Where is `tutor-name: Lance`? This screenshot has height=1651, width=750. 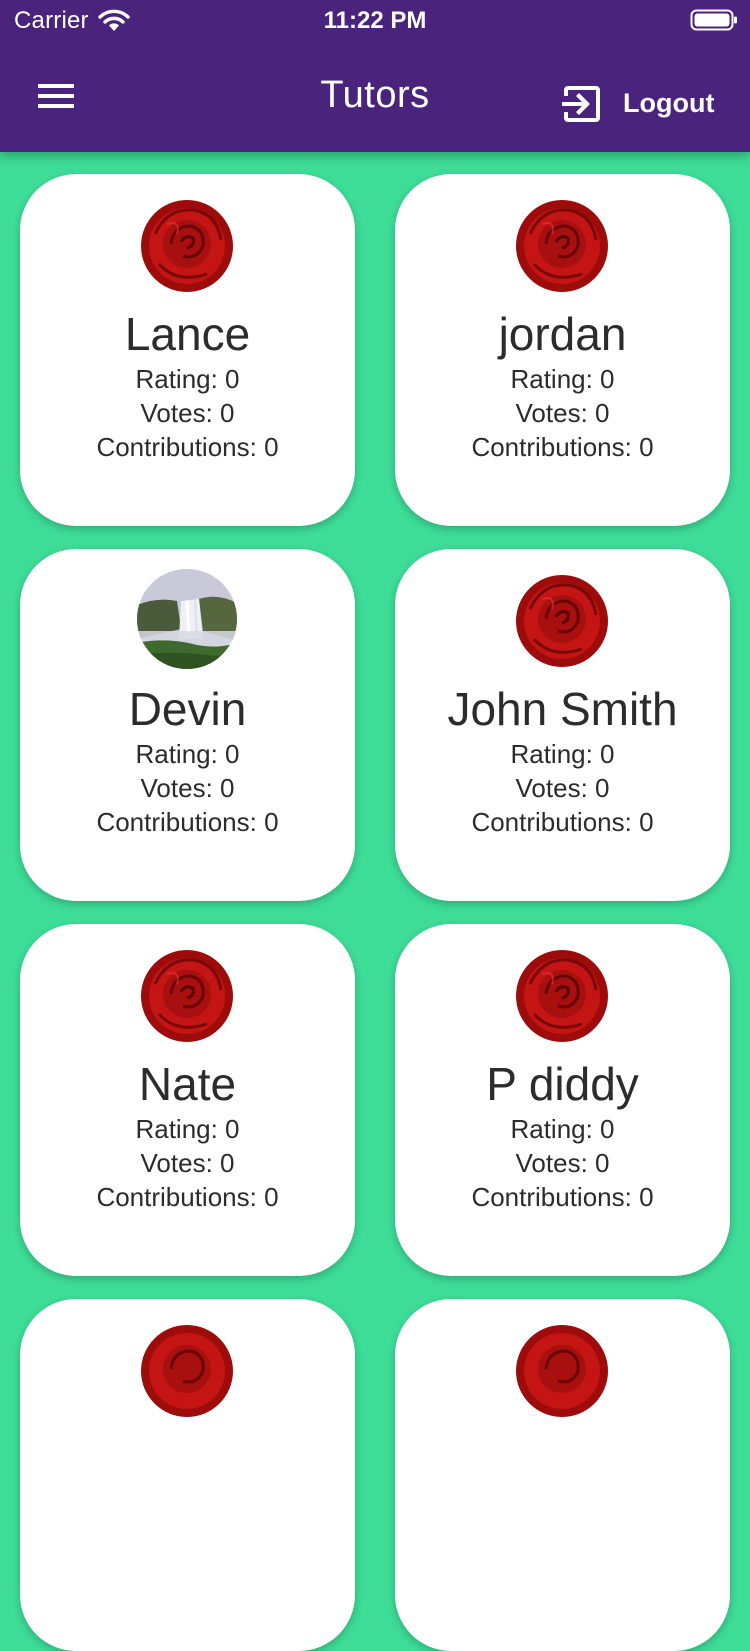 tutor-name: Lance is located at coordinates (187, 334).